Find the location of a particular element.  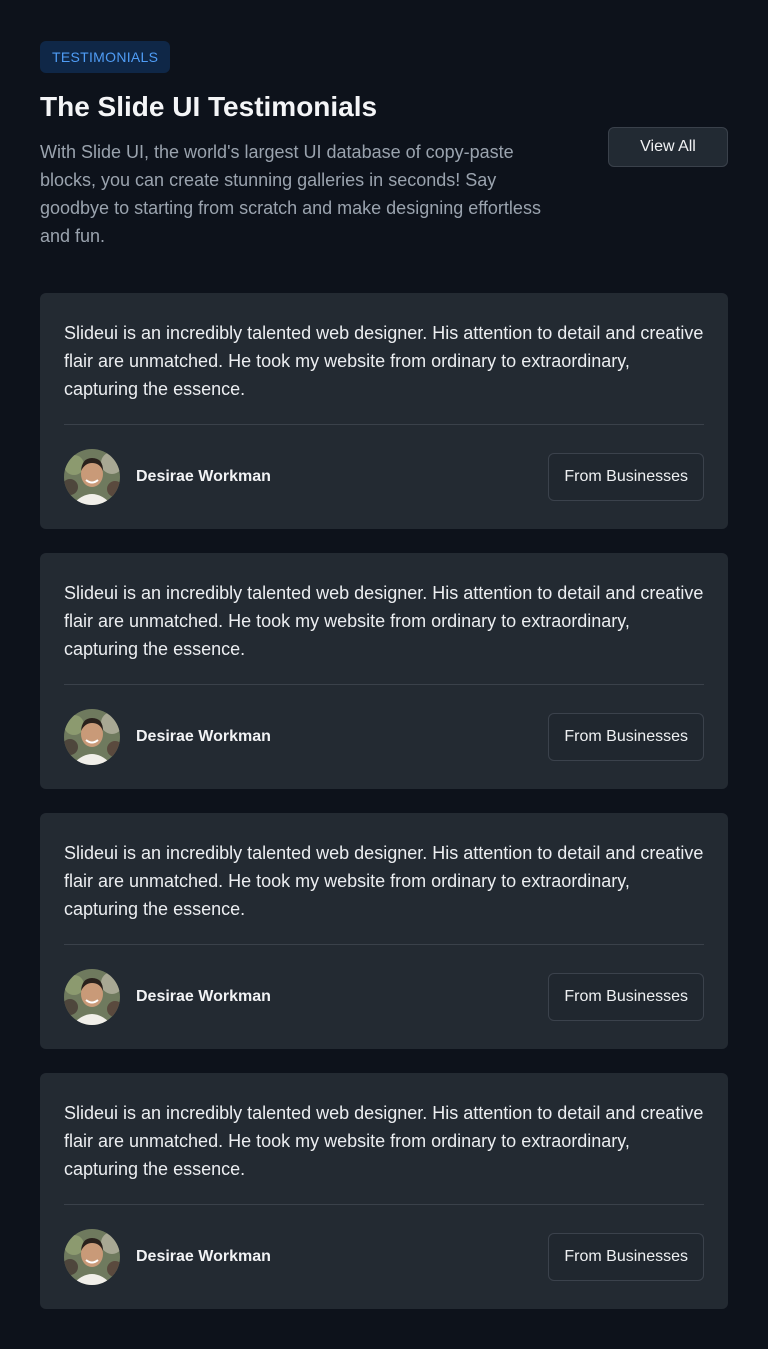

section-title: The Slide UI Testimonials is located at coordinates (209, 106).